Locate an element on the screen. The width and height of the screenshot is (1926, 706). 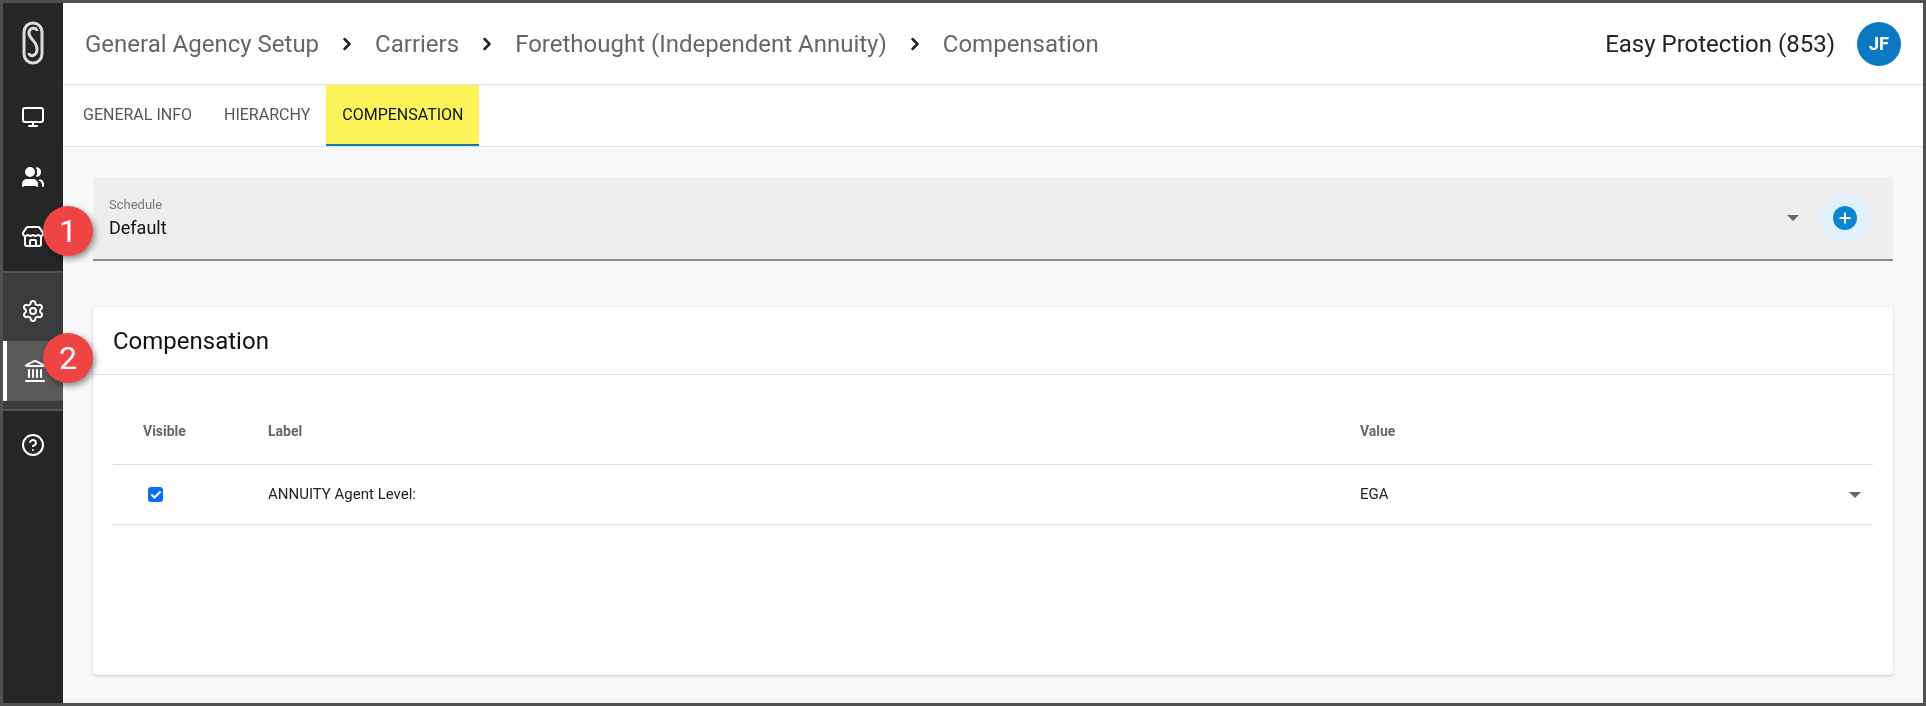
monitor-icon is located at coordinates (33, 117).